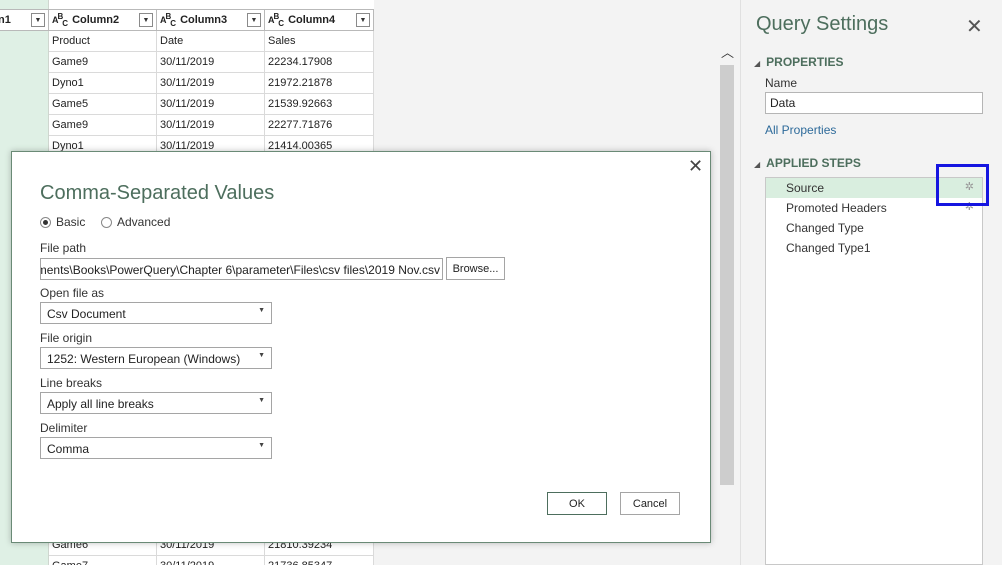 The image size is (1002, 565). Describe the element at coordinates (66, 338) in the screenshot. I see `file-origin-label: File origin` at that location.